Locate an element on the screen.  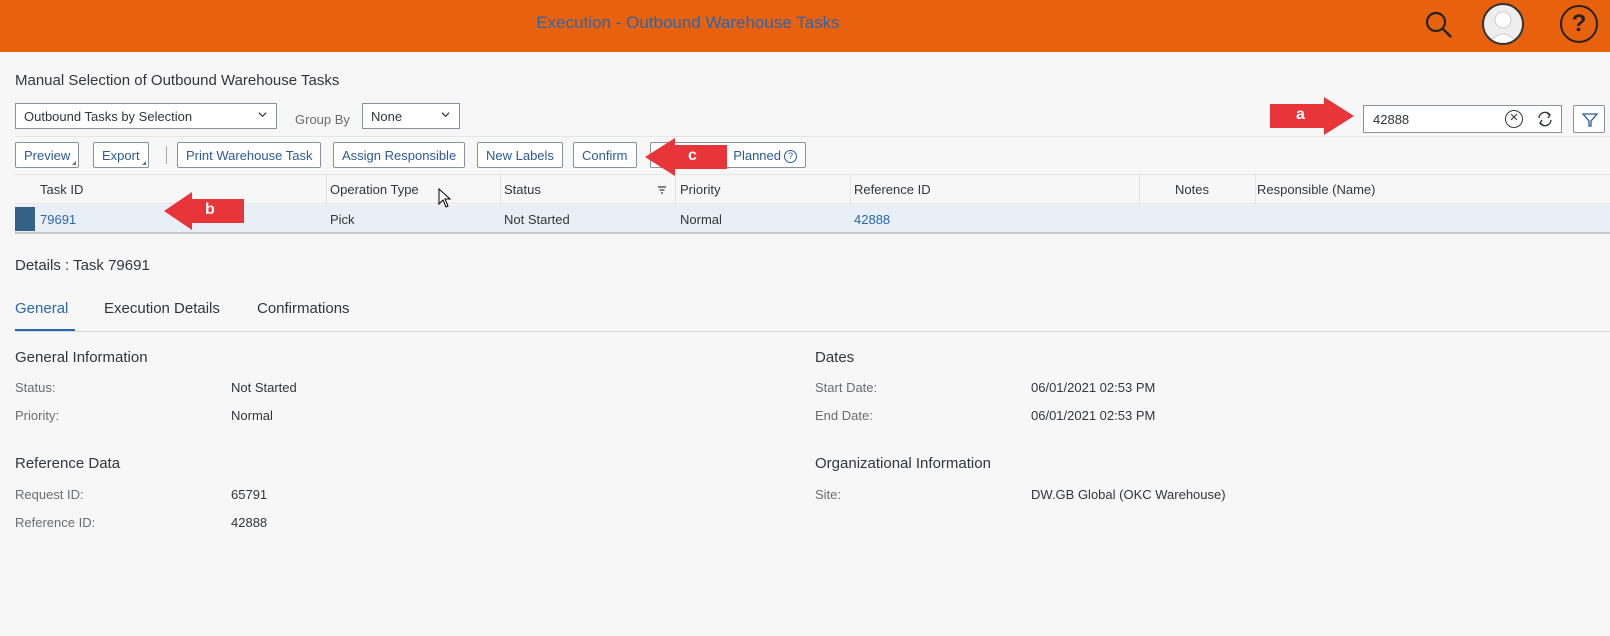
assign-responsible-button: Assign Responsible is located at coordinates (399, 155).